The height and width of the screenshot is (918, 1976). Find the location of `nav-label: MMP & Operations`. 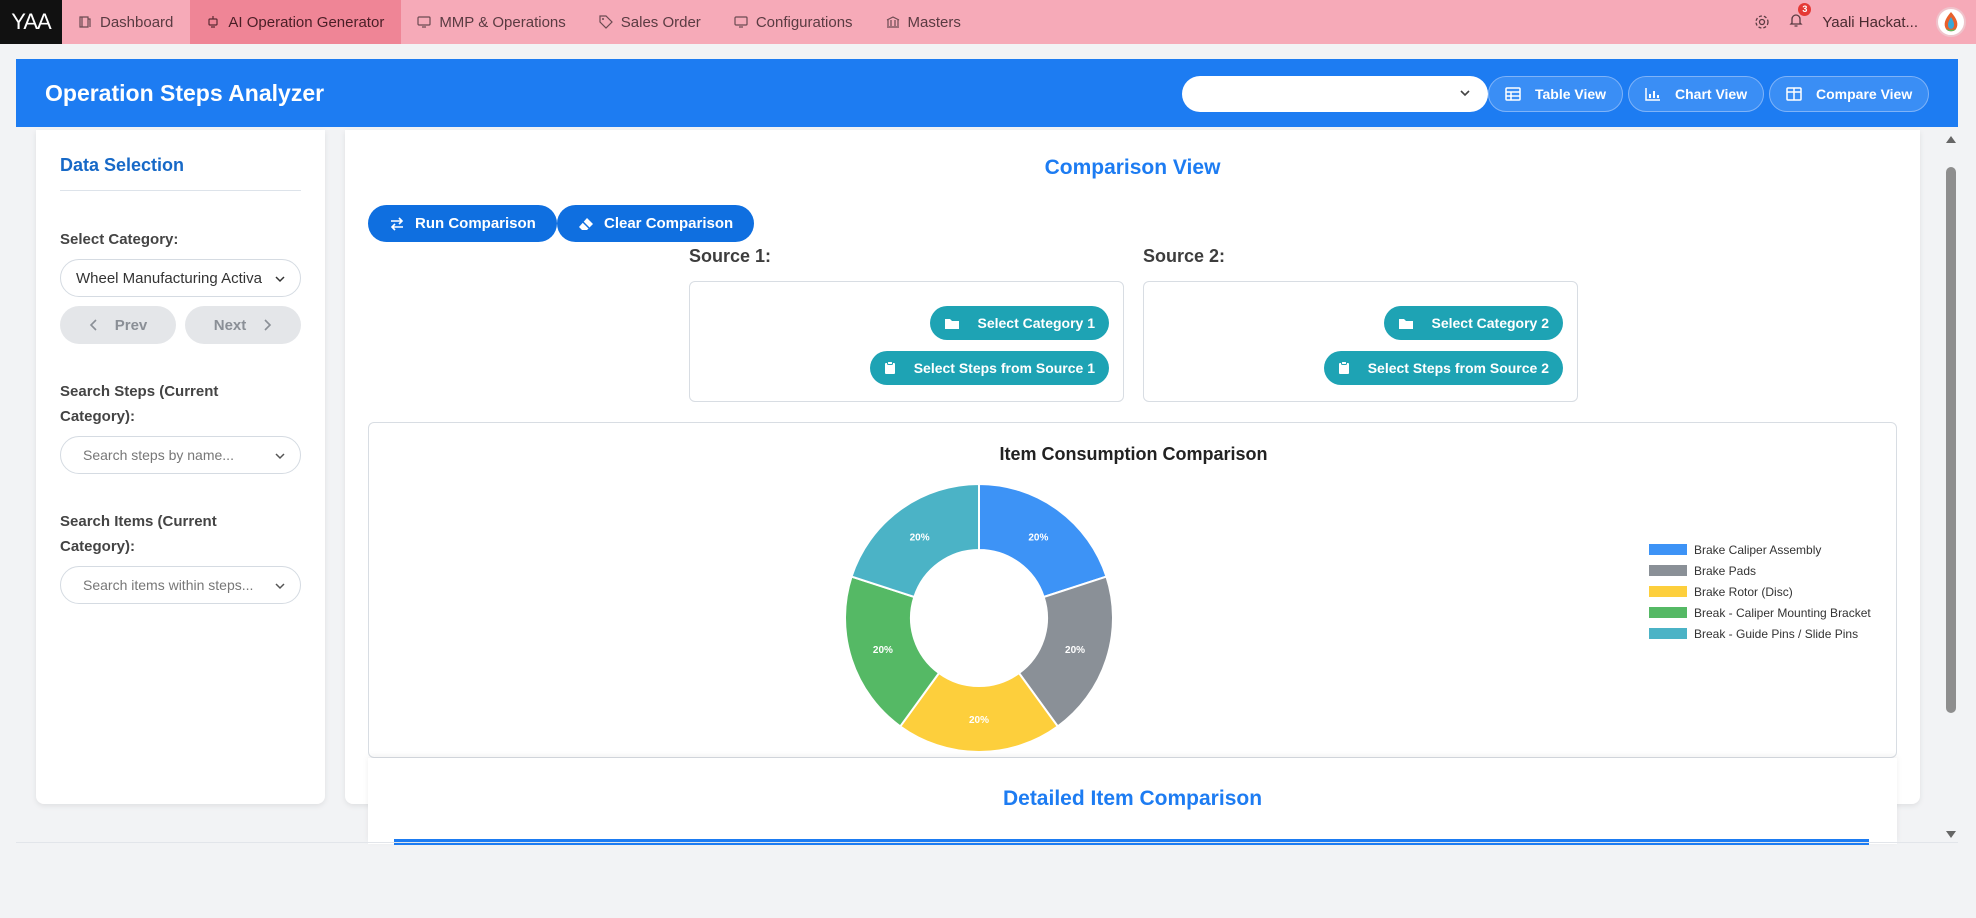

nav-label: MMP & Operations is located at coordinates (502, 22).